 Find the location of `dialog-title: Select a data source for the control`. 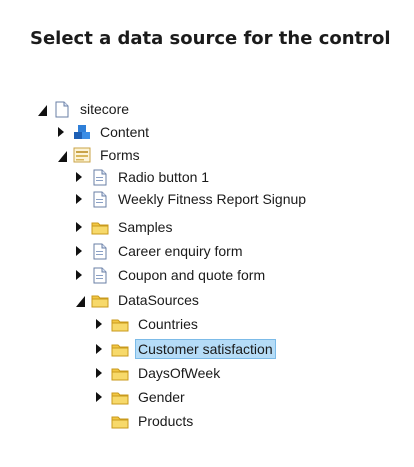

dialog-title: Select a data source for the control is located at coordinates (210, 38).